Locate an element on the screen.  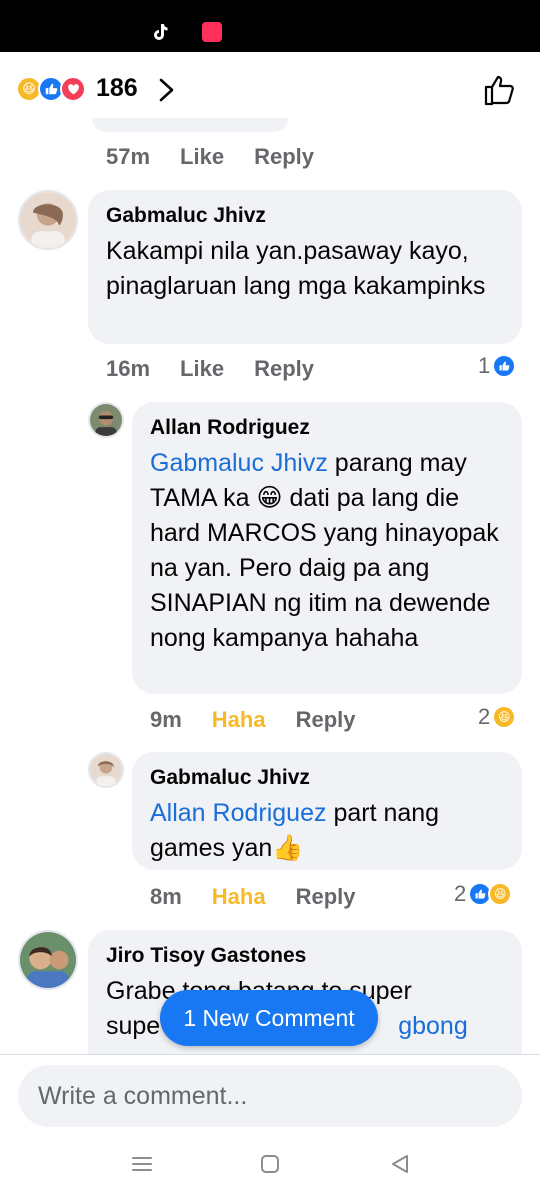
reaction-count: 186 is located at coordinates (117, 88).